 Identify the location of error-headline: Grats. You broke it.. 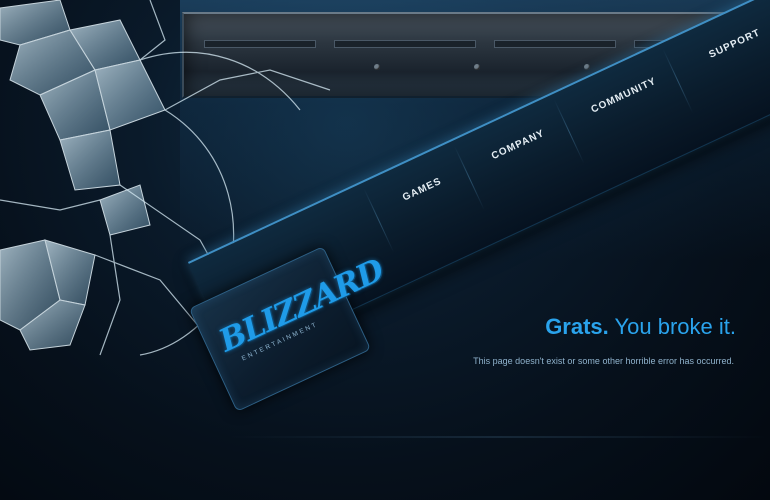
(368, 327).